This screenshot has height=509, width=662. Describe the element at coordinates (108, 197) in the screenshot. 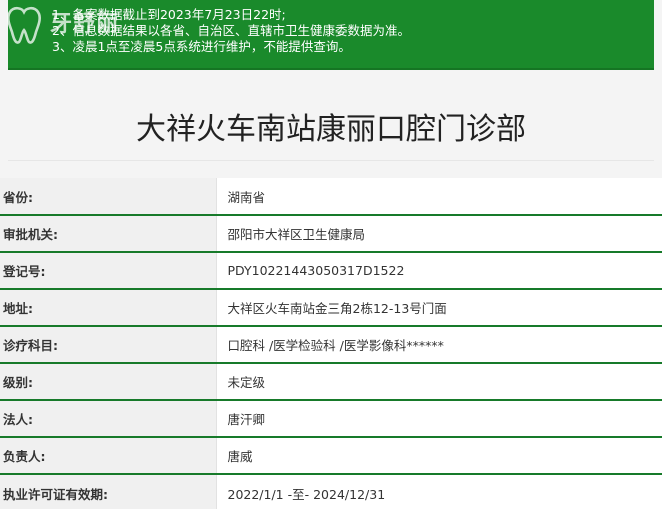

I see `row-label: 省份:` at that location.